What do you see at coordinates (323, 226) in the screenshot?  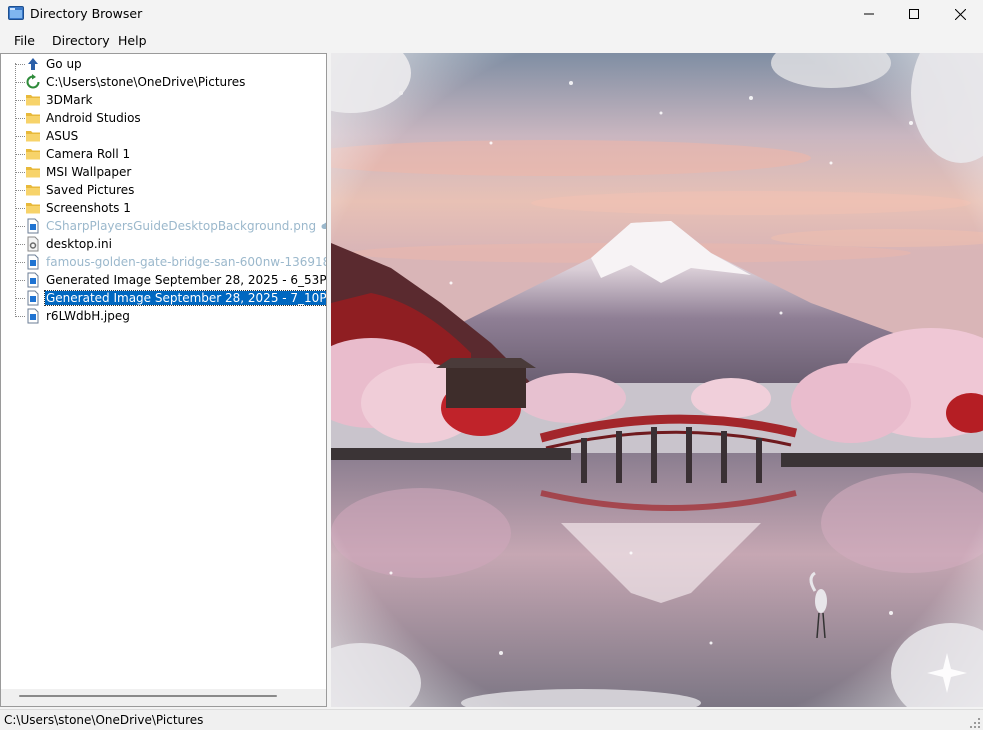 I see `cloud-icon` at bounding box center [323, 226].